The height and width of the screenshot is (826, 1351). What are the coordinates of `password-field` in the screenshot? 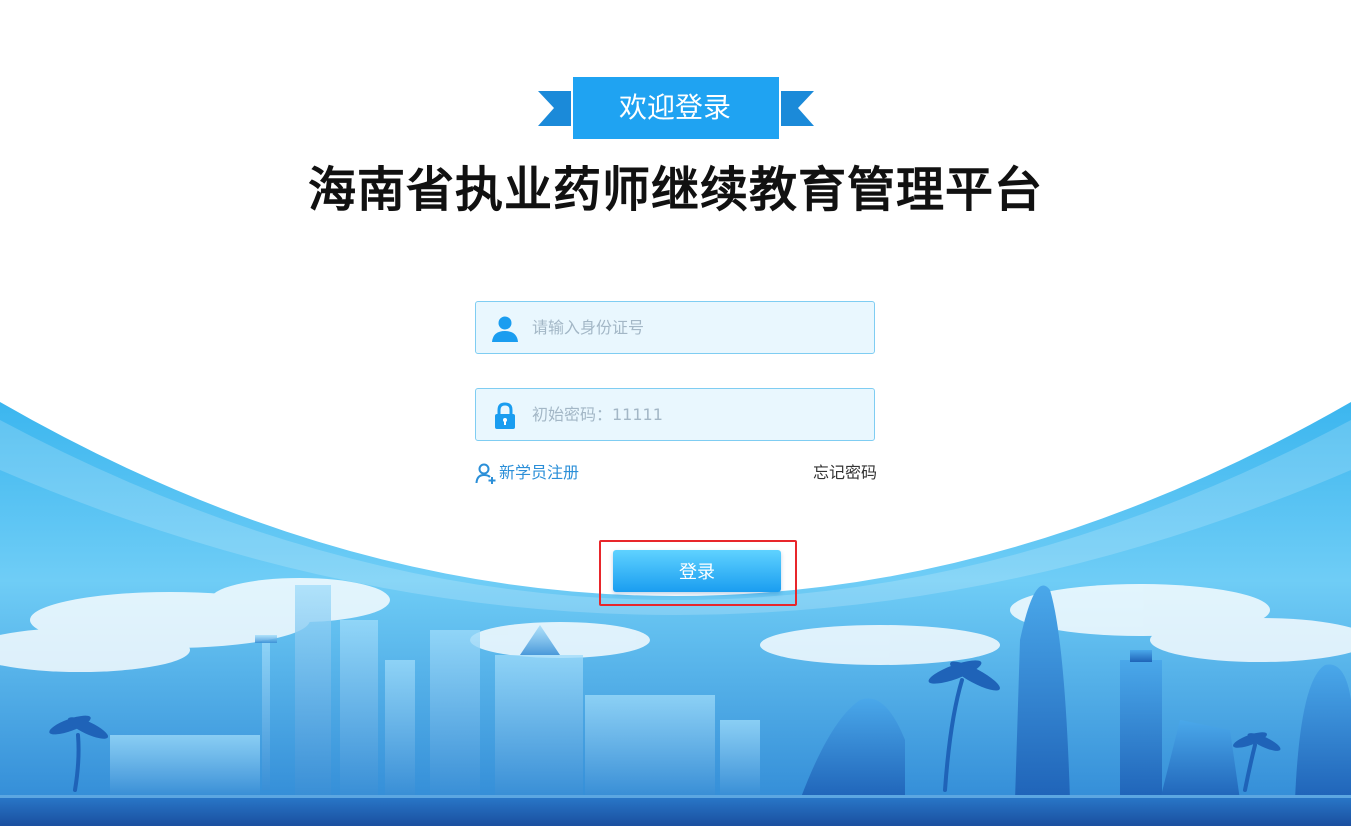 It's located at (675, 414).